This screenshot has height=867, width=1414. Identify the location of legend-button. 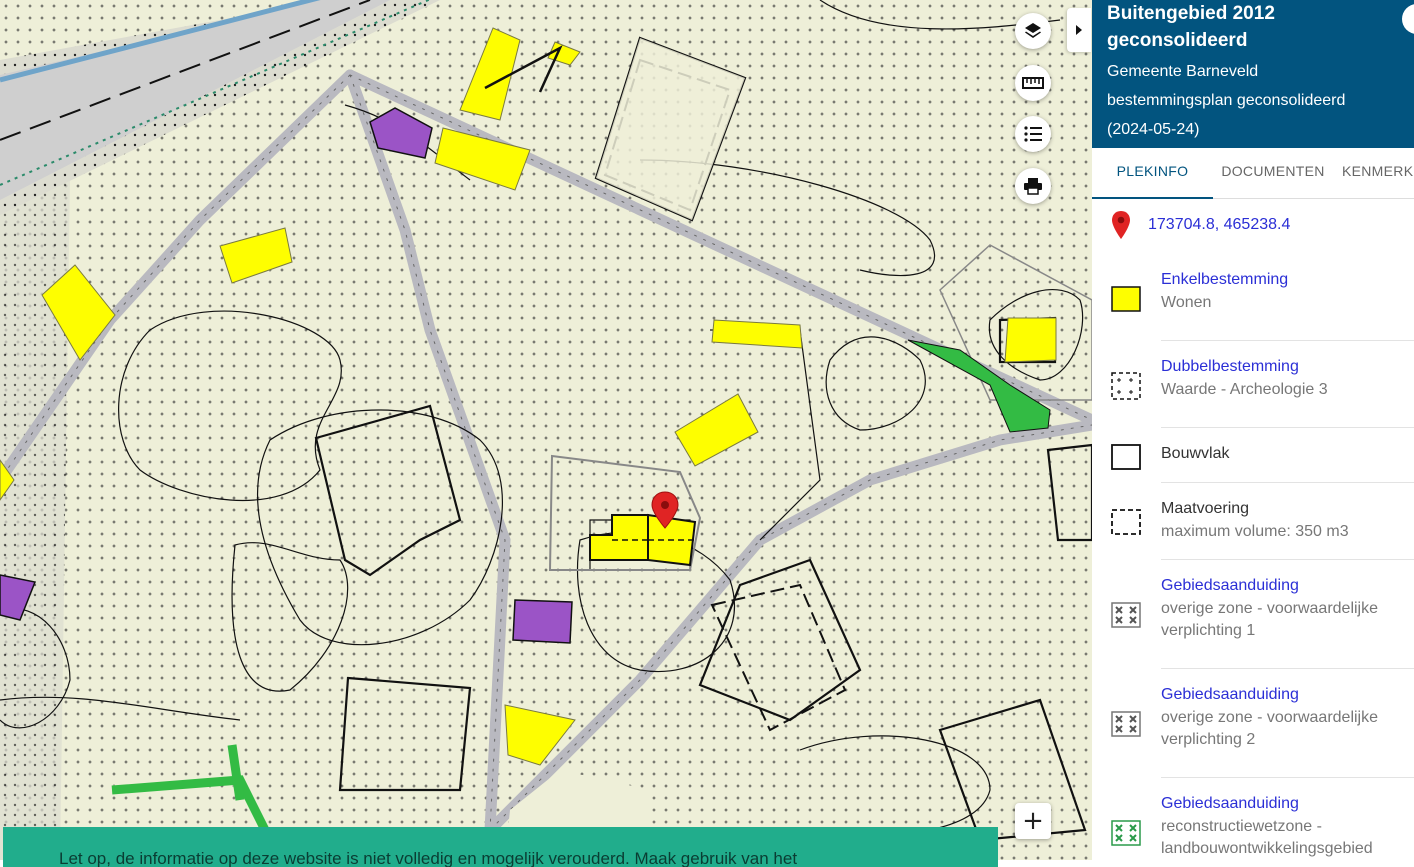
(1033, 134).